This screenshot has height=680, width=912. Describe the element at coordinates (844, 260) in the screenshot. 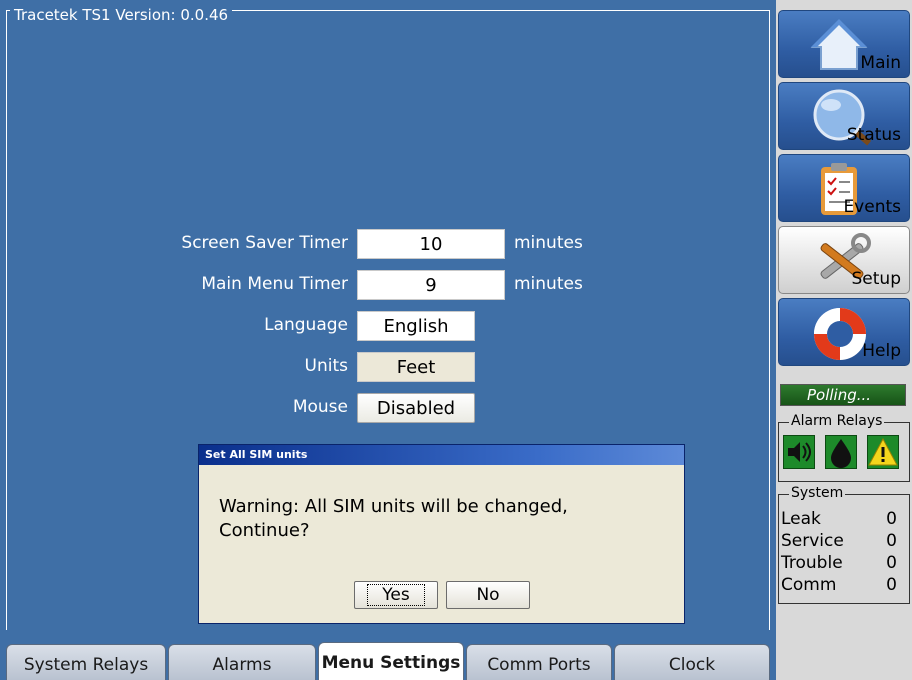

I see `nav-setup-button: Setup` at that location.